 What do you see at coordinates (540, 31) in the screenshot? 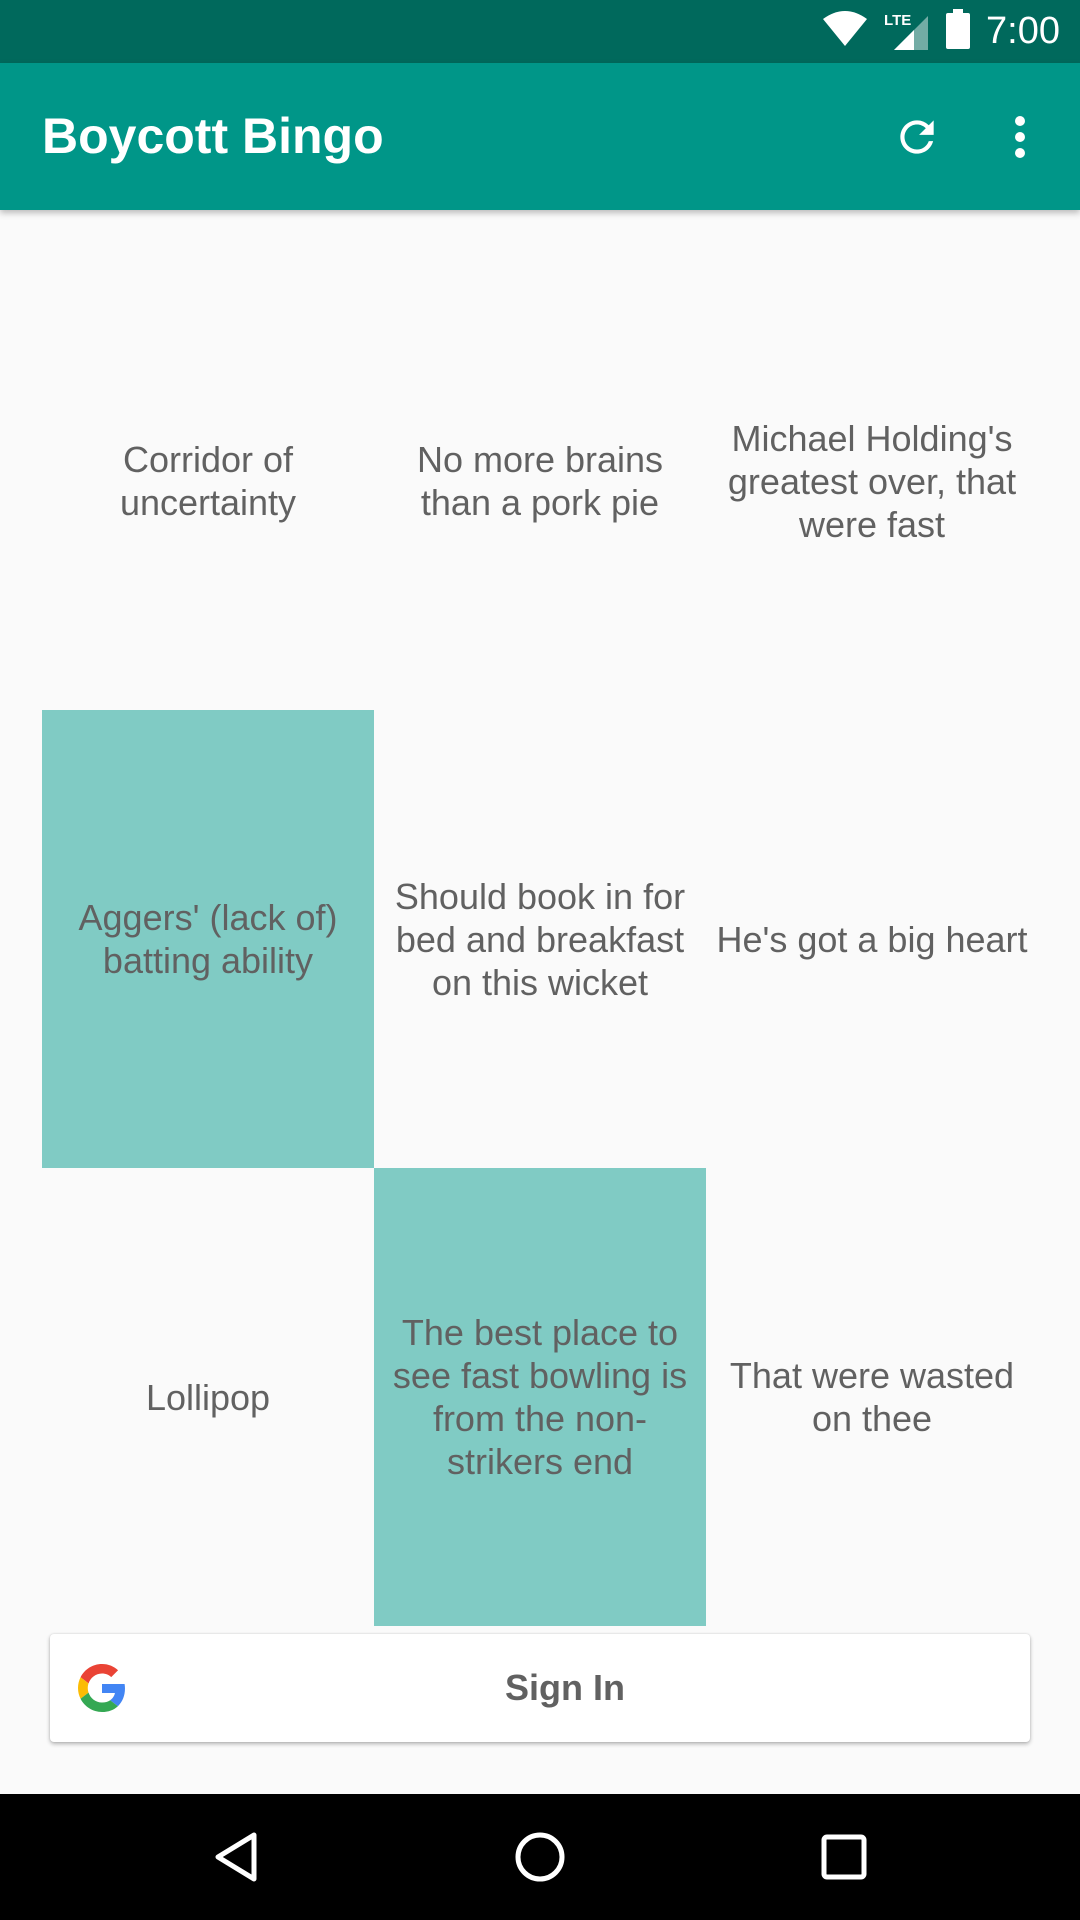
I see `status-bar: LTE 7:00` at bounding box center [540, 31].